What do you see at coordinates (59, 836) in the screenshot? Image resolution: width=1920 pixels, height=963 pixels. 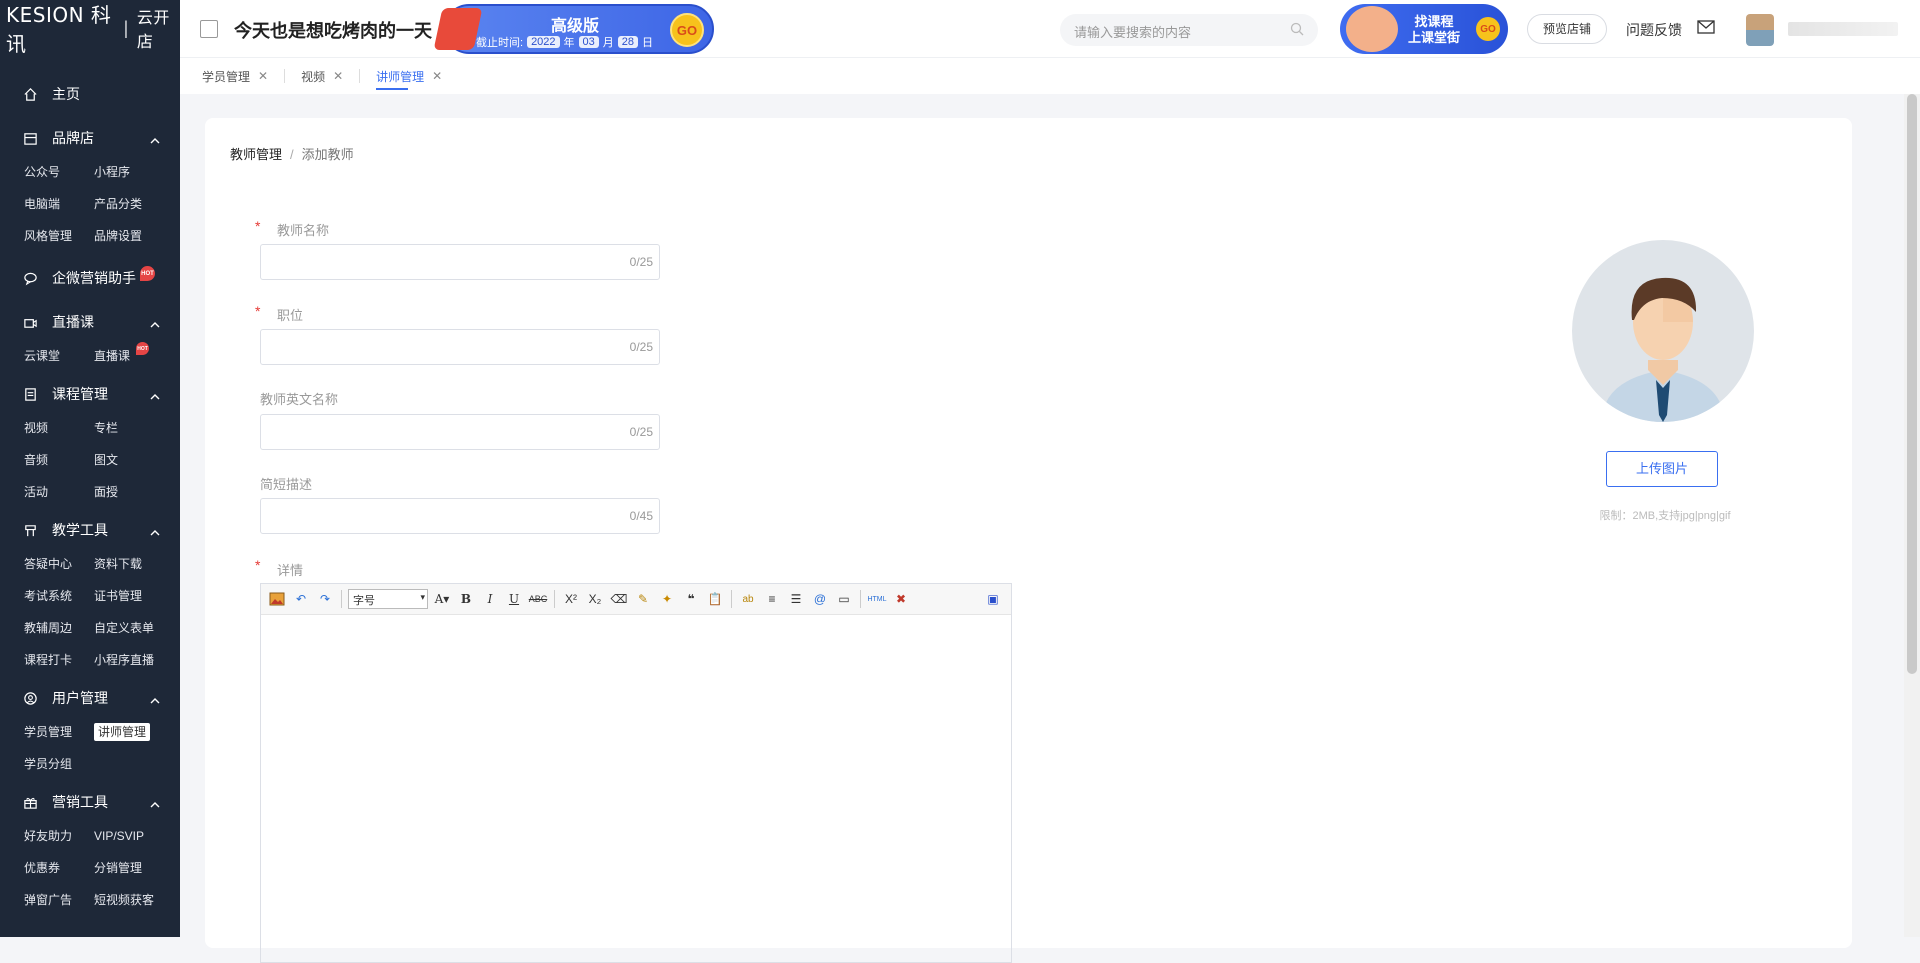 I see `sidebar-item-friend-assist: 好友助力` at bounding box center [59, 836].